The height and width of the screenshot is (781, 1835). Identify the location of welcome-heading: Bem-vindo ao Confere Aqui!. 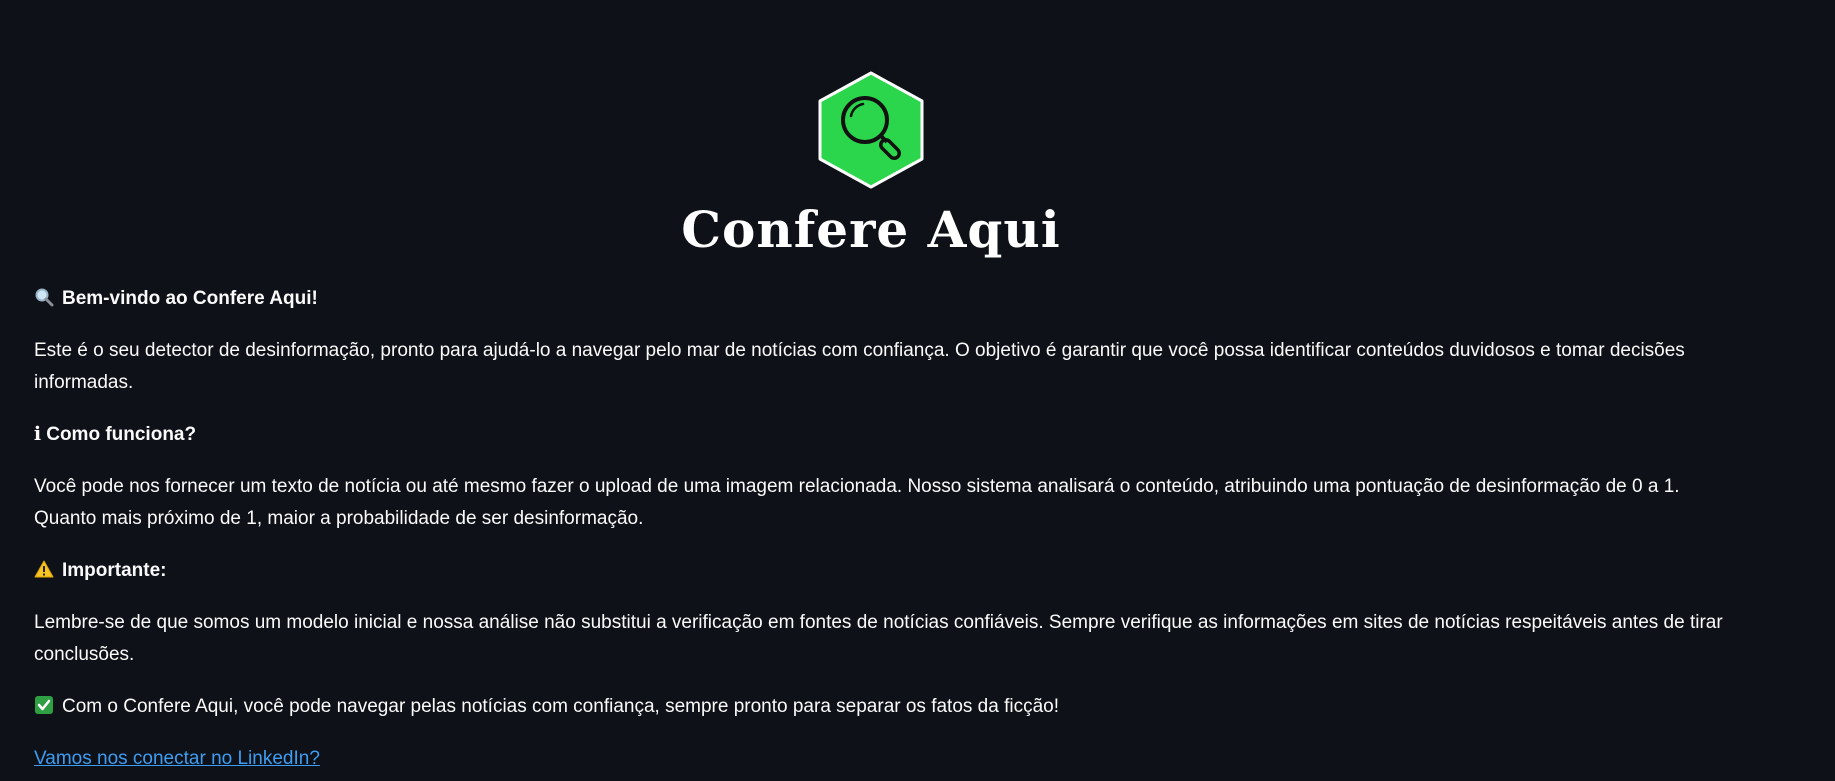
(884, 299).